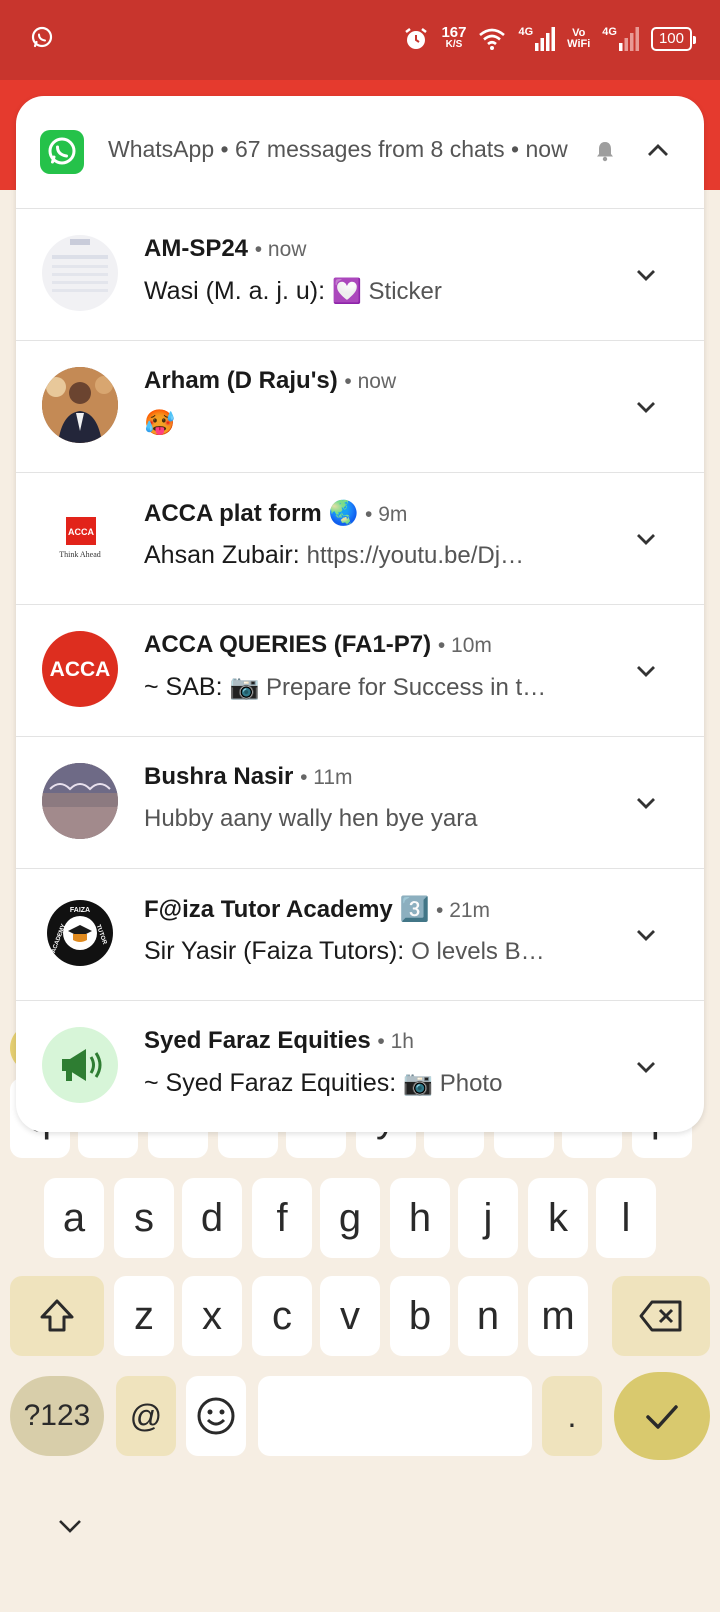 This screenshot has height=1612, width=720. I want to click on collapse-chevron-icon, so click(658, 150).